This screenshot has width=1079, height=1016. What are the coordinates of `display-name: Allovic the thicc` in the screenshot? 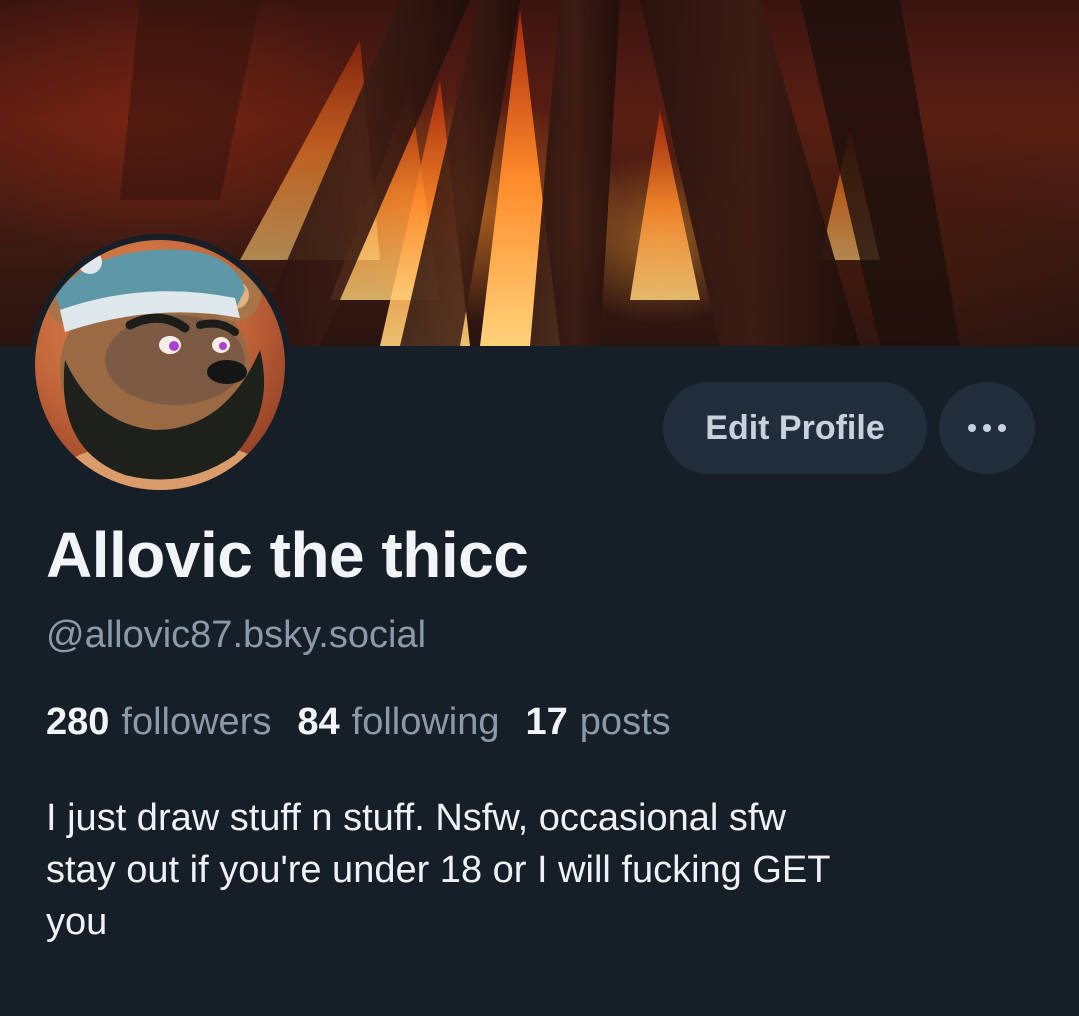 It's located at (287, 555).